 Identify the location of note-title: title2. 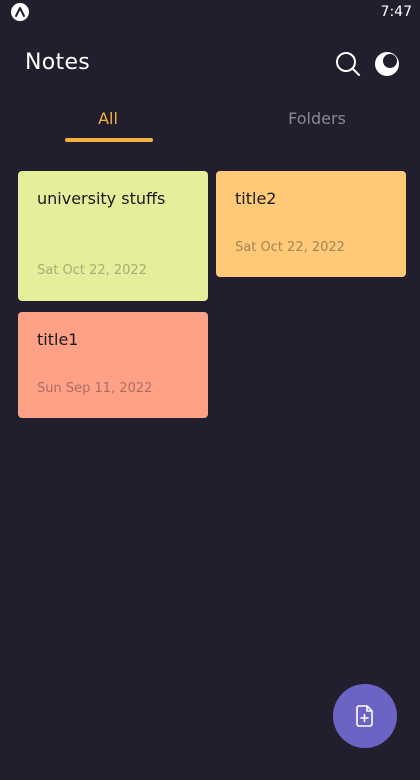
(256, 198).